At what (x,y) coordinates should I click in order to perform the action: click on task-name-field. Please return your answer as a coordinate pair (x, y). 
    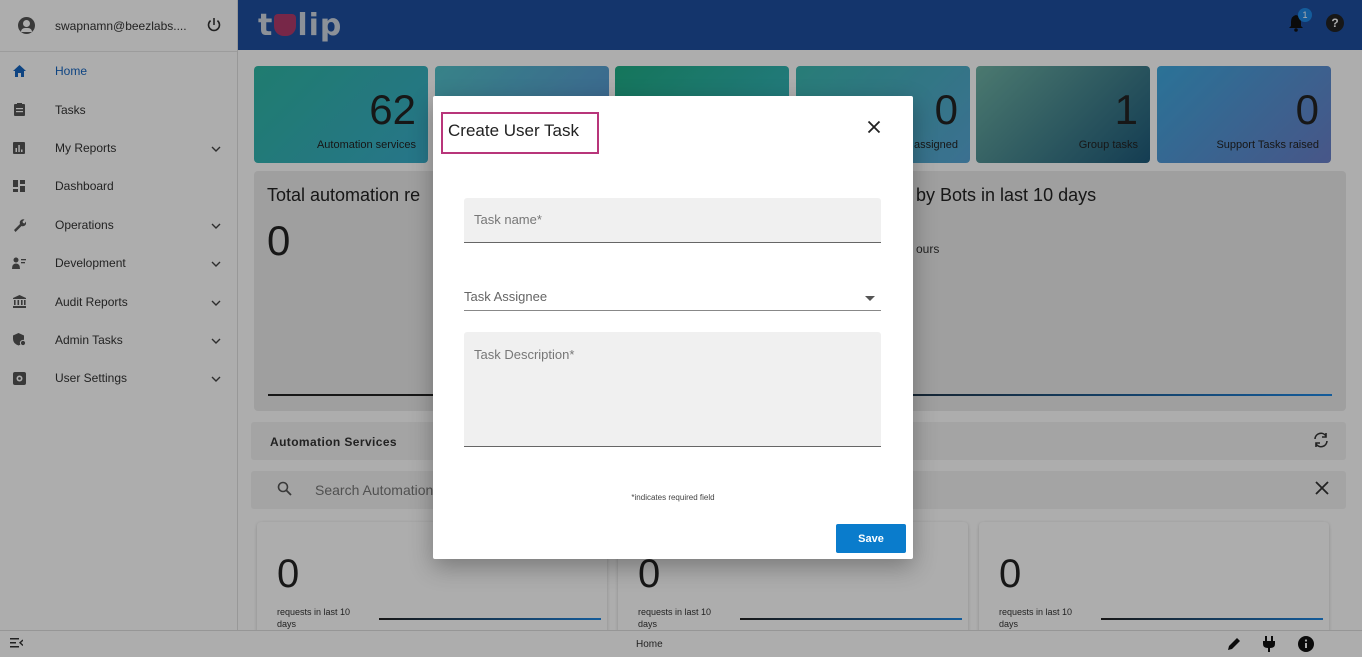
    Looking at the image, I should click on (672, 220).